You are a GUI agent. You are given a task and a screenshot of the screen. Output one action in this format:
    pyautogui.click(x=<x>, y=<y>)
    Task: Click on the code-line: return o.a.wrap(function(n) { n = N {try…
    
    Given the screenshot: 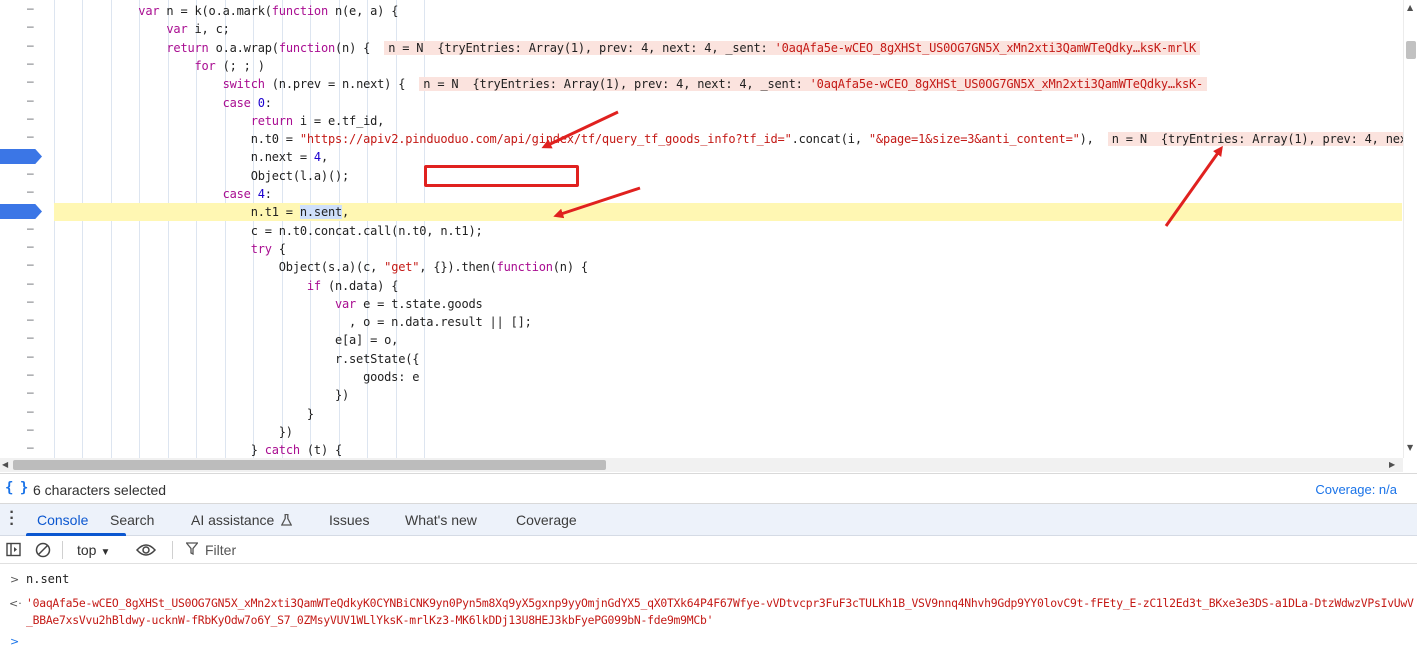 What is the action you would take?
    pyautogui.click(x=728, y=48)
    